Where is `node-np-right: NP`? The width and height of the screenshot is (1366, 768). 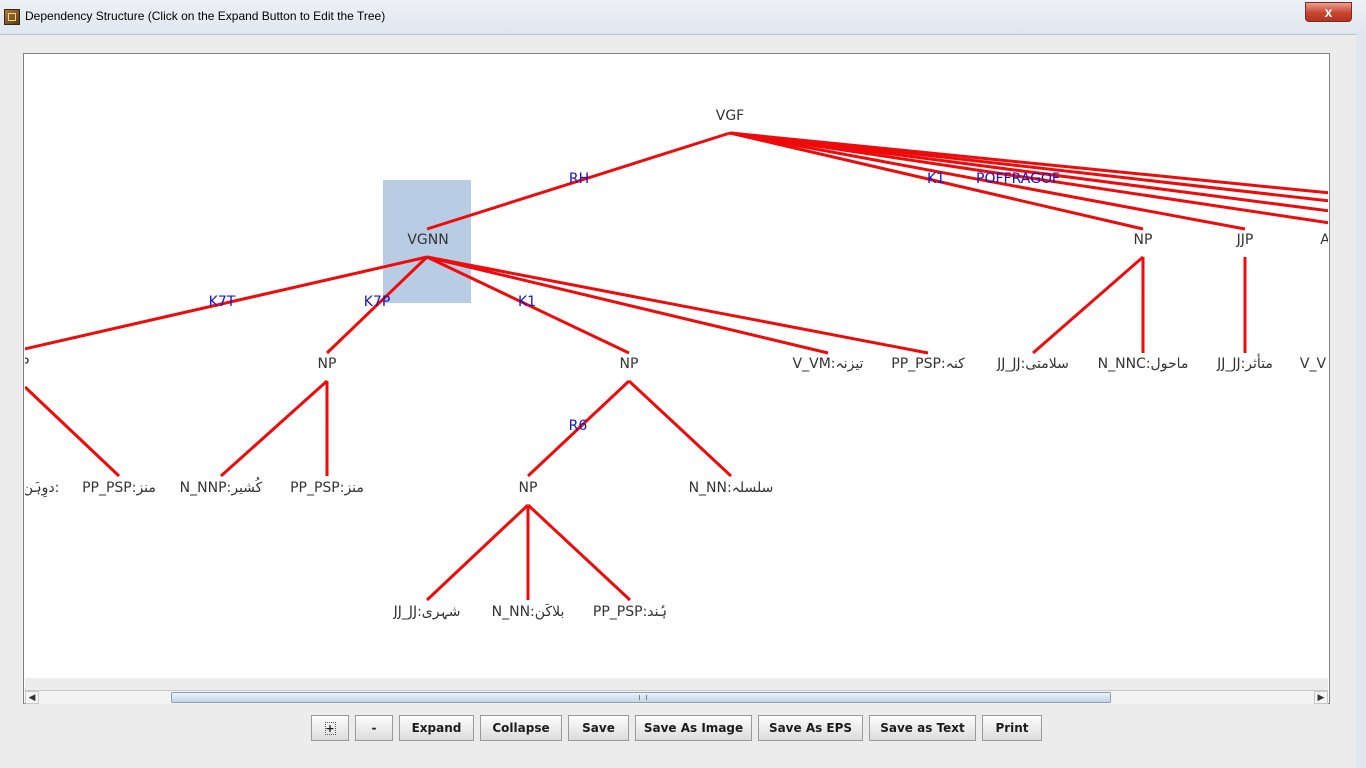 node-np-right: NP is located at coordinates (1143, 240).